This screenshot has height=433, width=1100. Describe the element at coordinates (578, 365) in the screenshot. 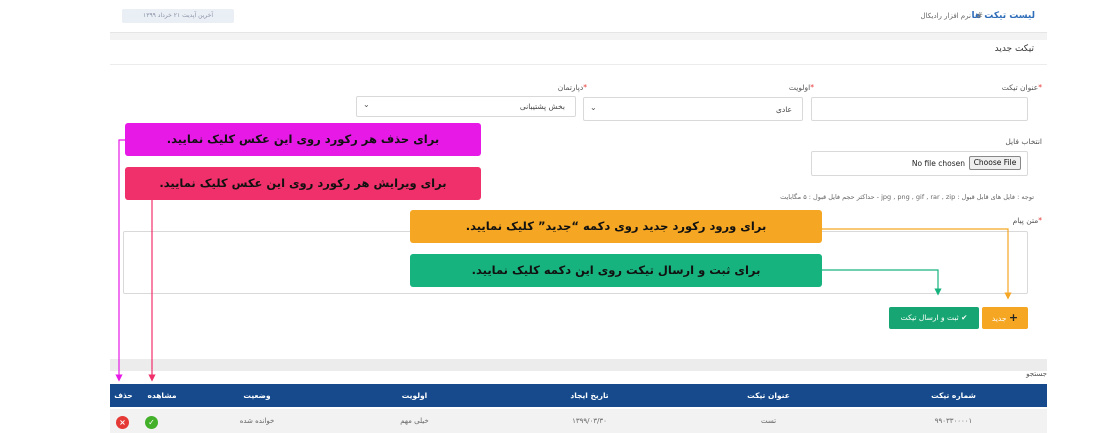

I see `search-bar-strip` at that location.